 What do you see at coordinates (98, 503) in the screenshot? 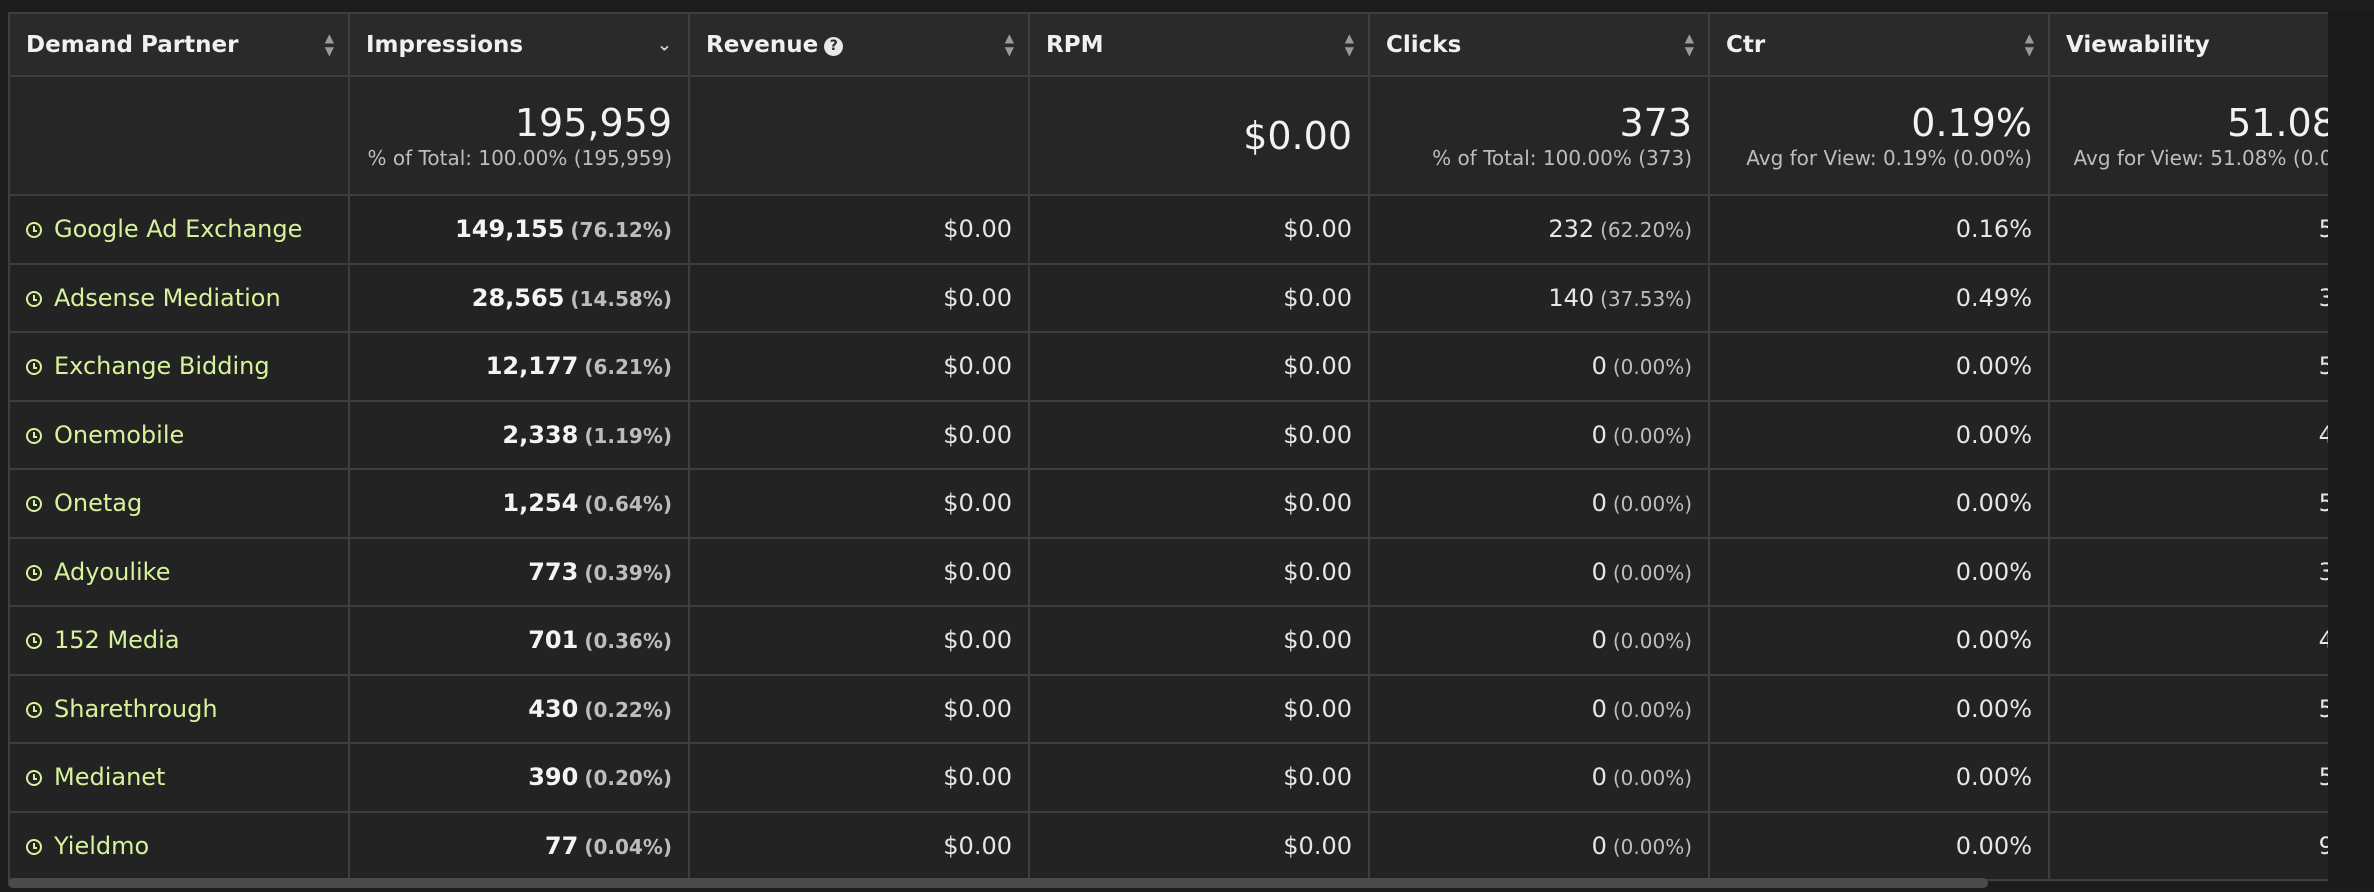
I see `demand-partner-link: Onetag` at bounding box center [98, 503].